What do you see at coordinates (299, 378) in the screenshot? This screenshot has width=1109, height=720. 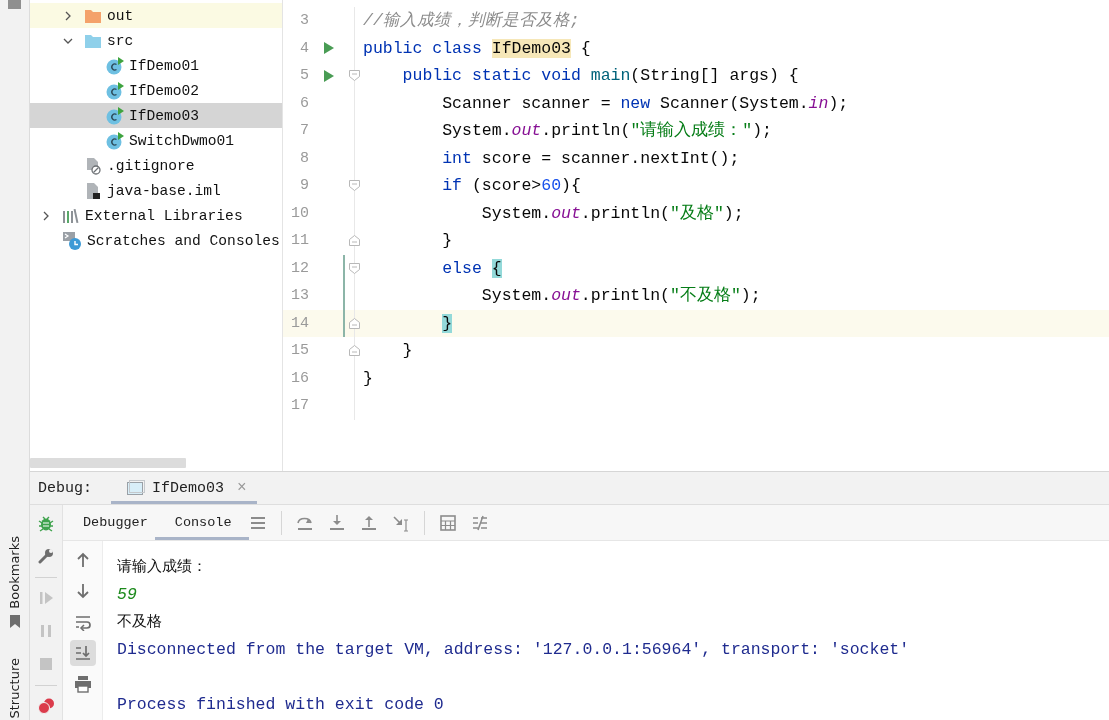 I see `line-number: 16` at bounding box center [299, 378].